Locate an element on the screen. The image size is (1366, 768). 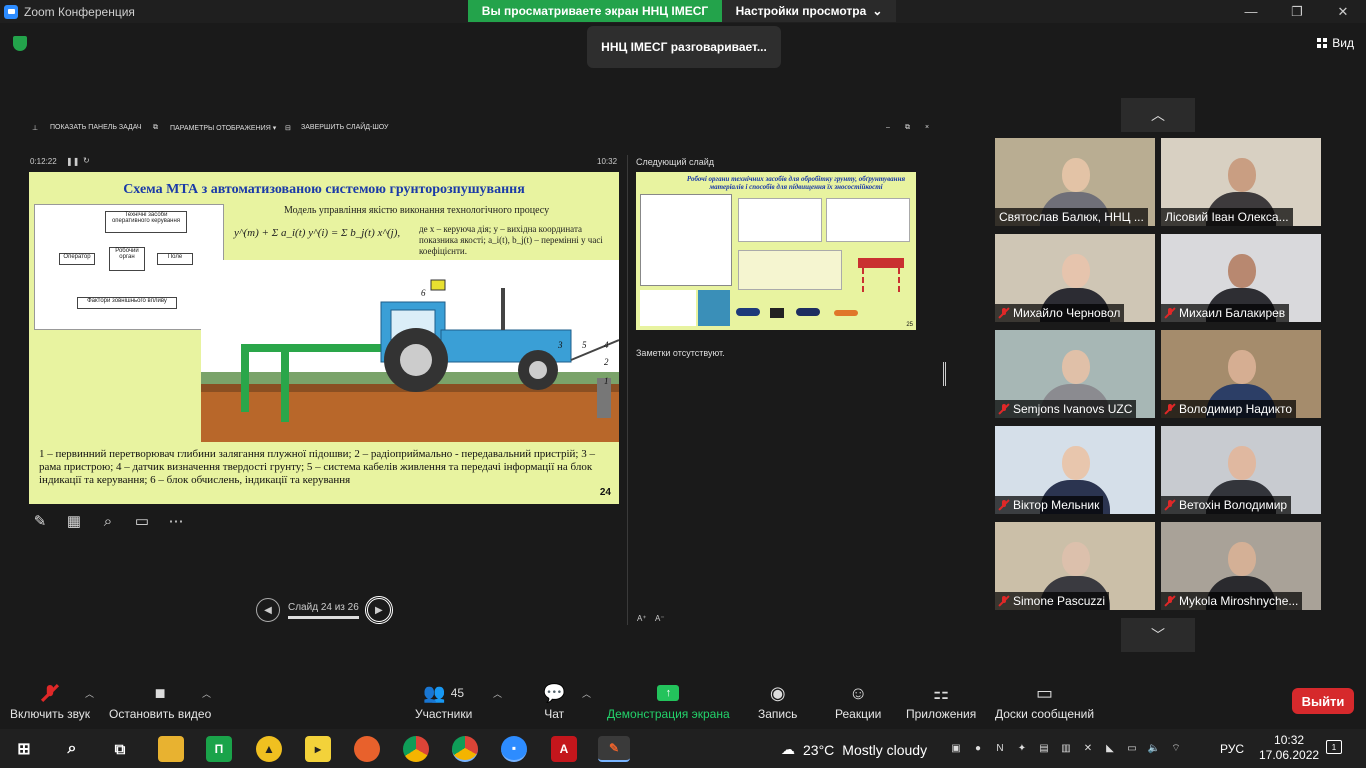
search-icon: ⌕ is located at coordinates (72, 749).